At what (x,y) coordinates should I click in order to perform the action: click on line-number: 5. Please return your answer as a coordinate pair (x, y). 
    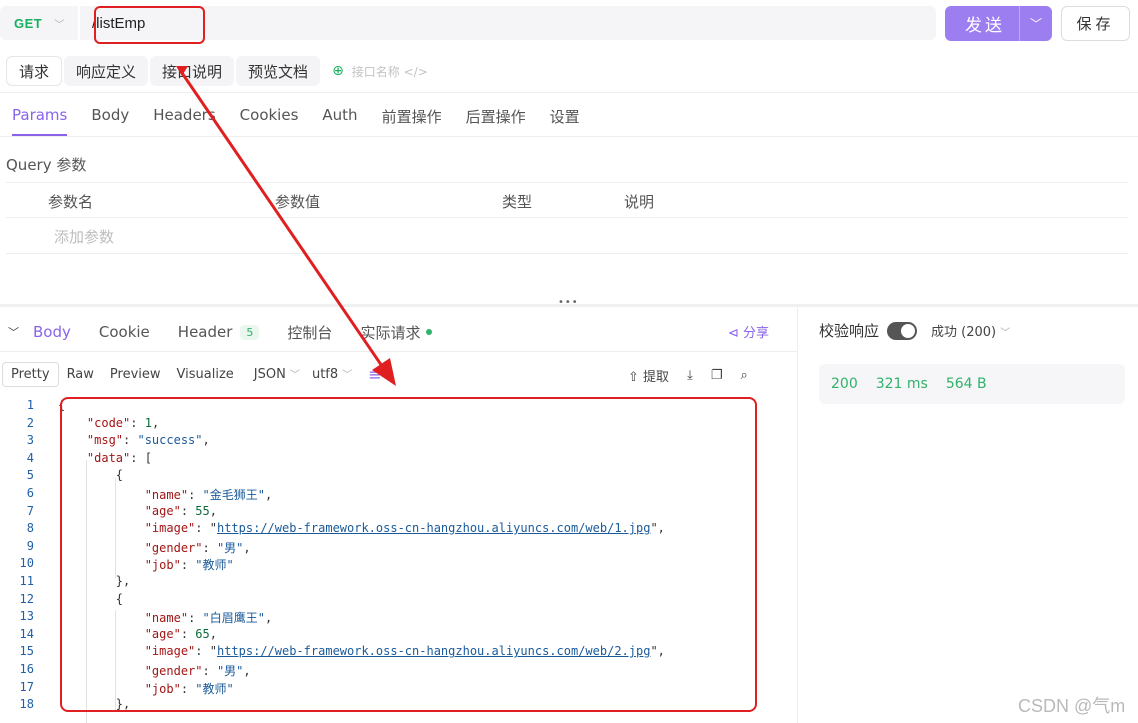
    Looking at the image, I should click on (30, 475).